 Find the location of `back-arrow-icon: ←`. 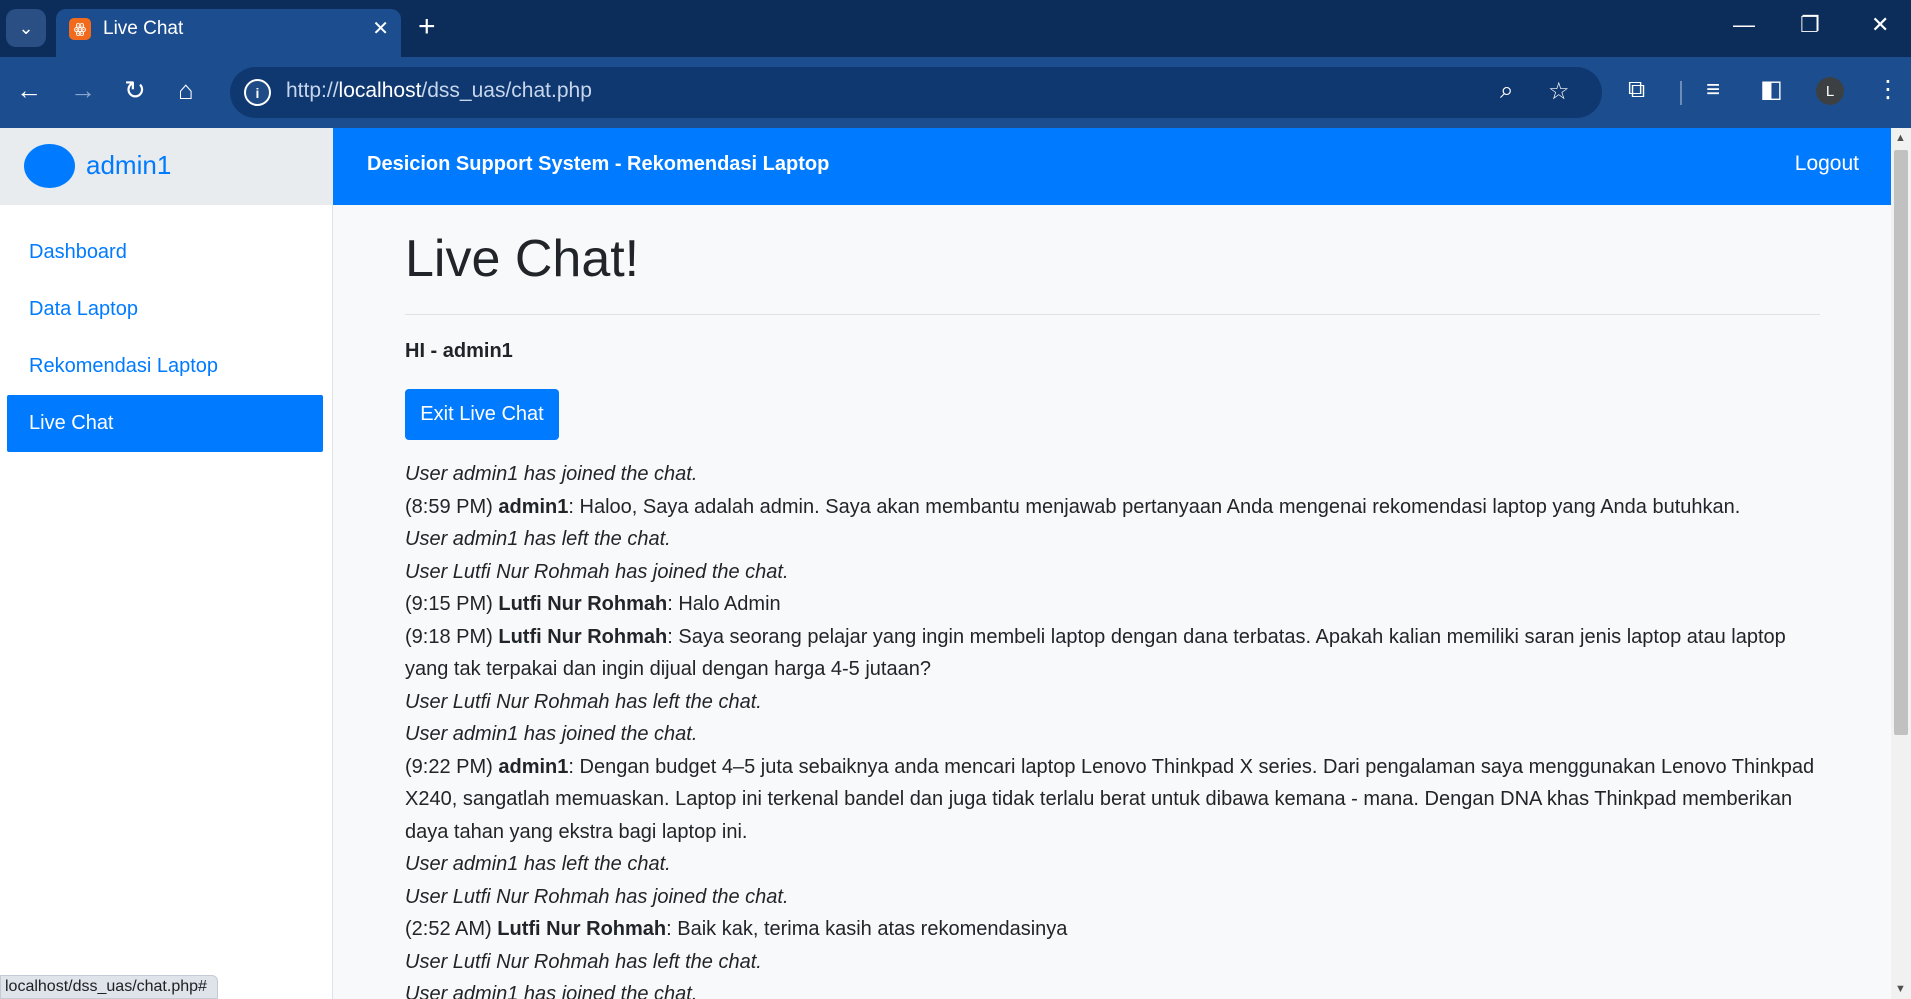

back-arrow-icon: ← is located at coordinates (29, 90).